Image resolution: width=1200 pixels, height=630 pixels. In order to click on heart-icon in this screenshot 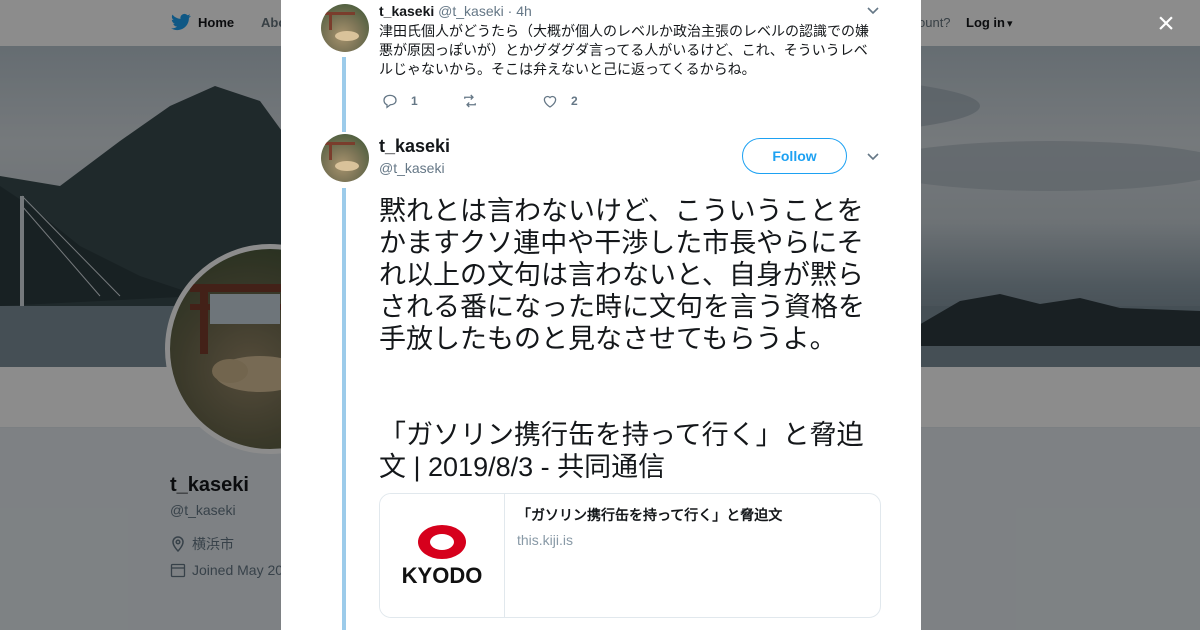, I will do `click(550, 101)`.